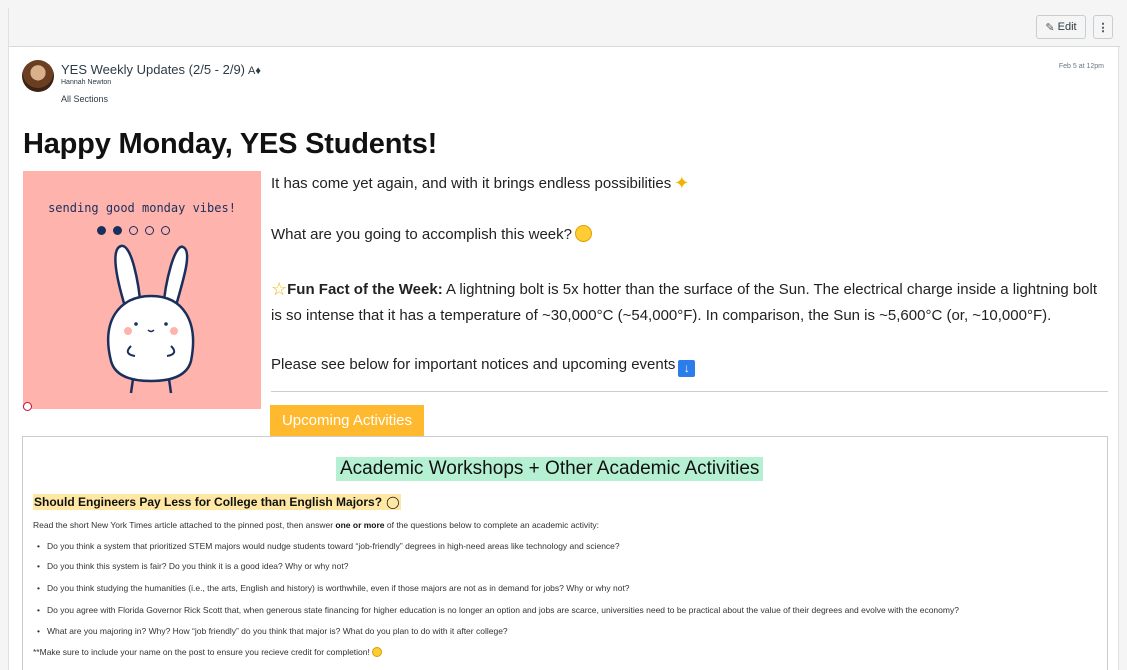 The width and height of the screenshot is (1127, 670). I want to click on pinterest-icon, so click(27, 406).